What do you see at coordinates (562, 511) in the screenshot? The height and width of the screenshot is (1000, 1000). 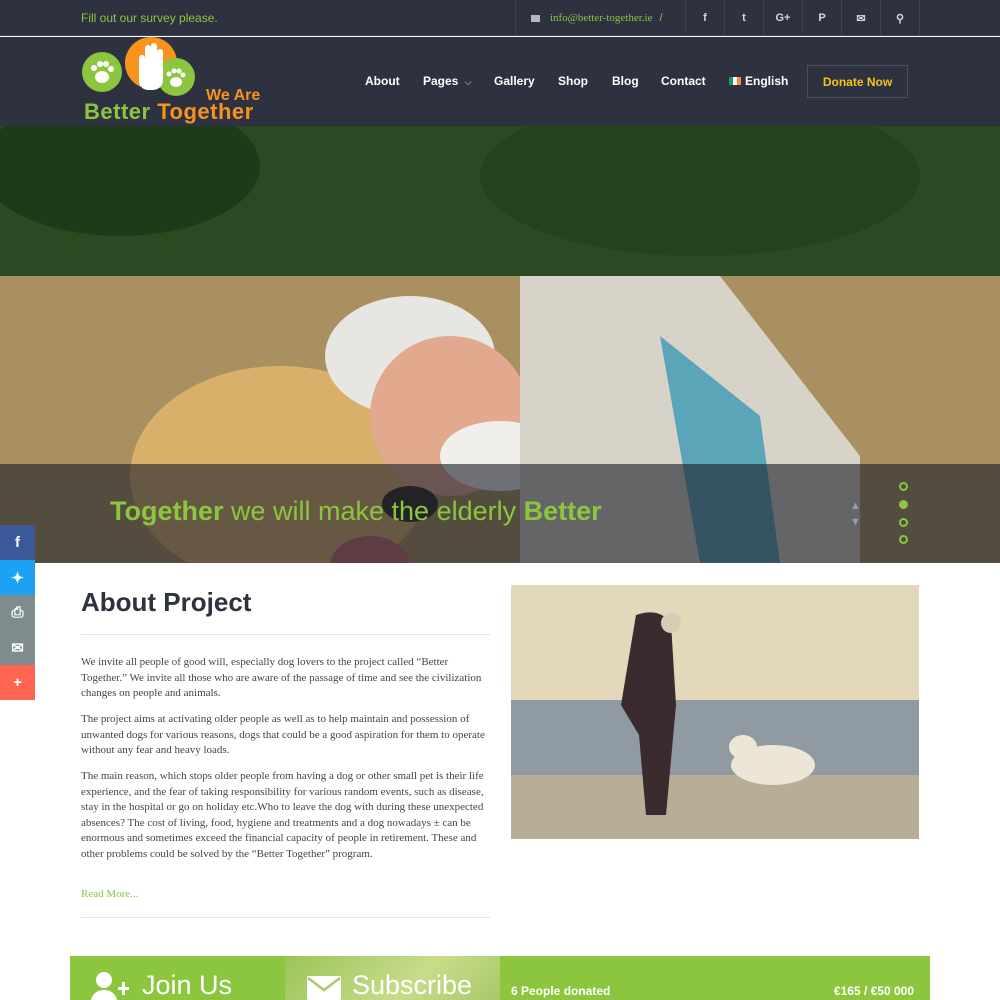 I see `caption-highlight-2: Better` at bounding box center [562, 511].